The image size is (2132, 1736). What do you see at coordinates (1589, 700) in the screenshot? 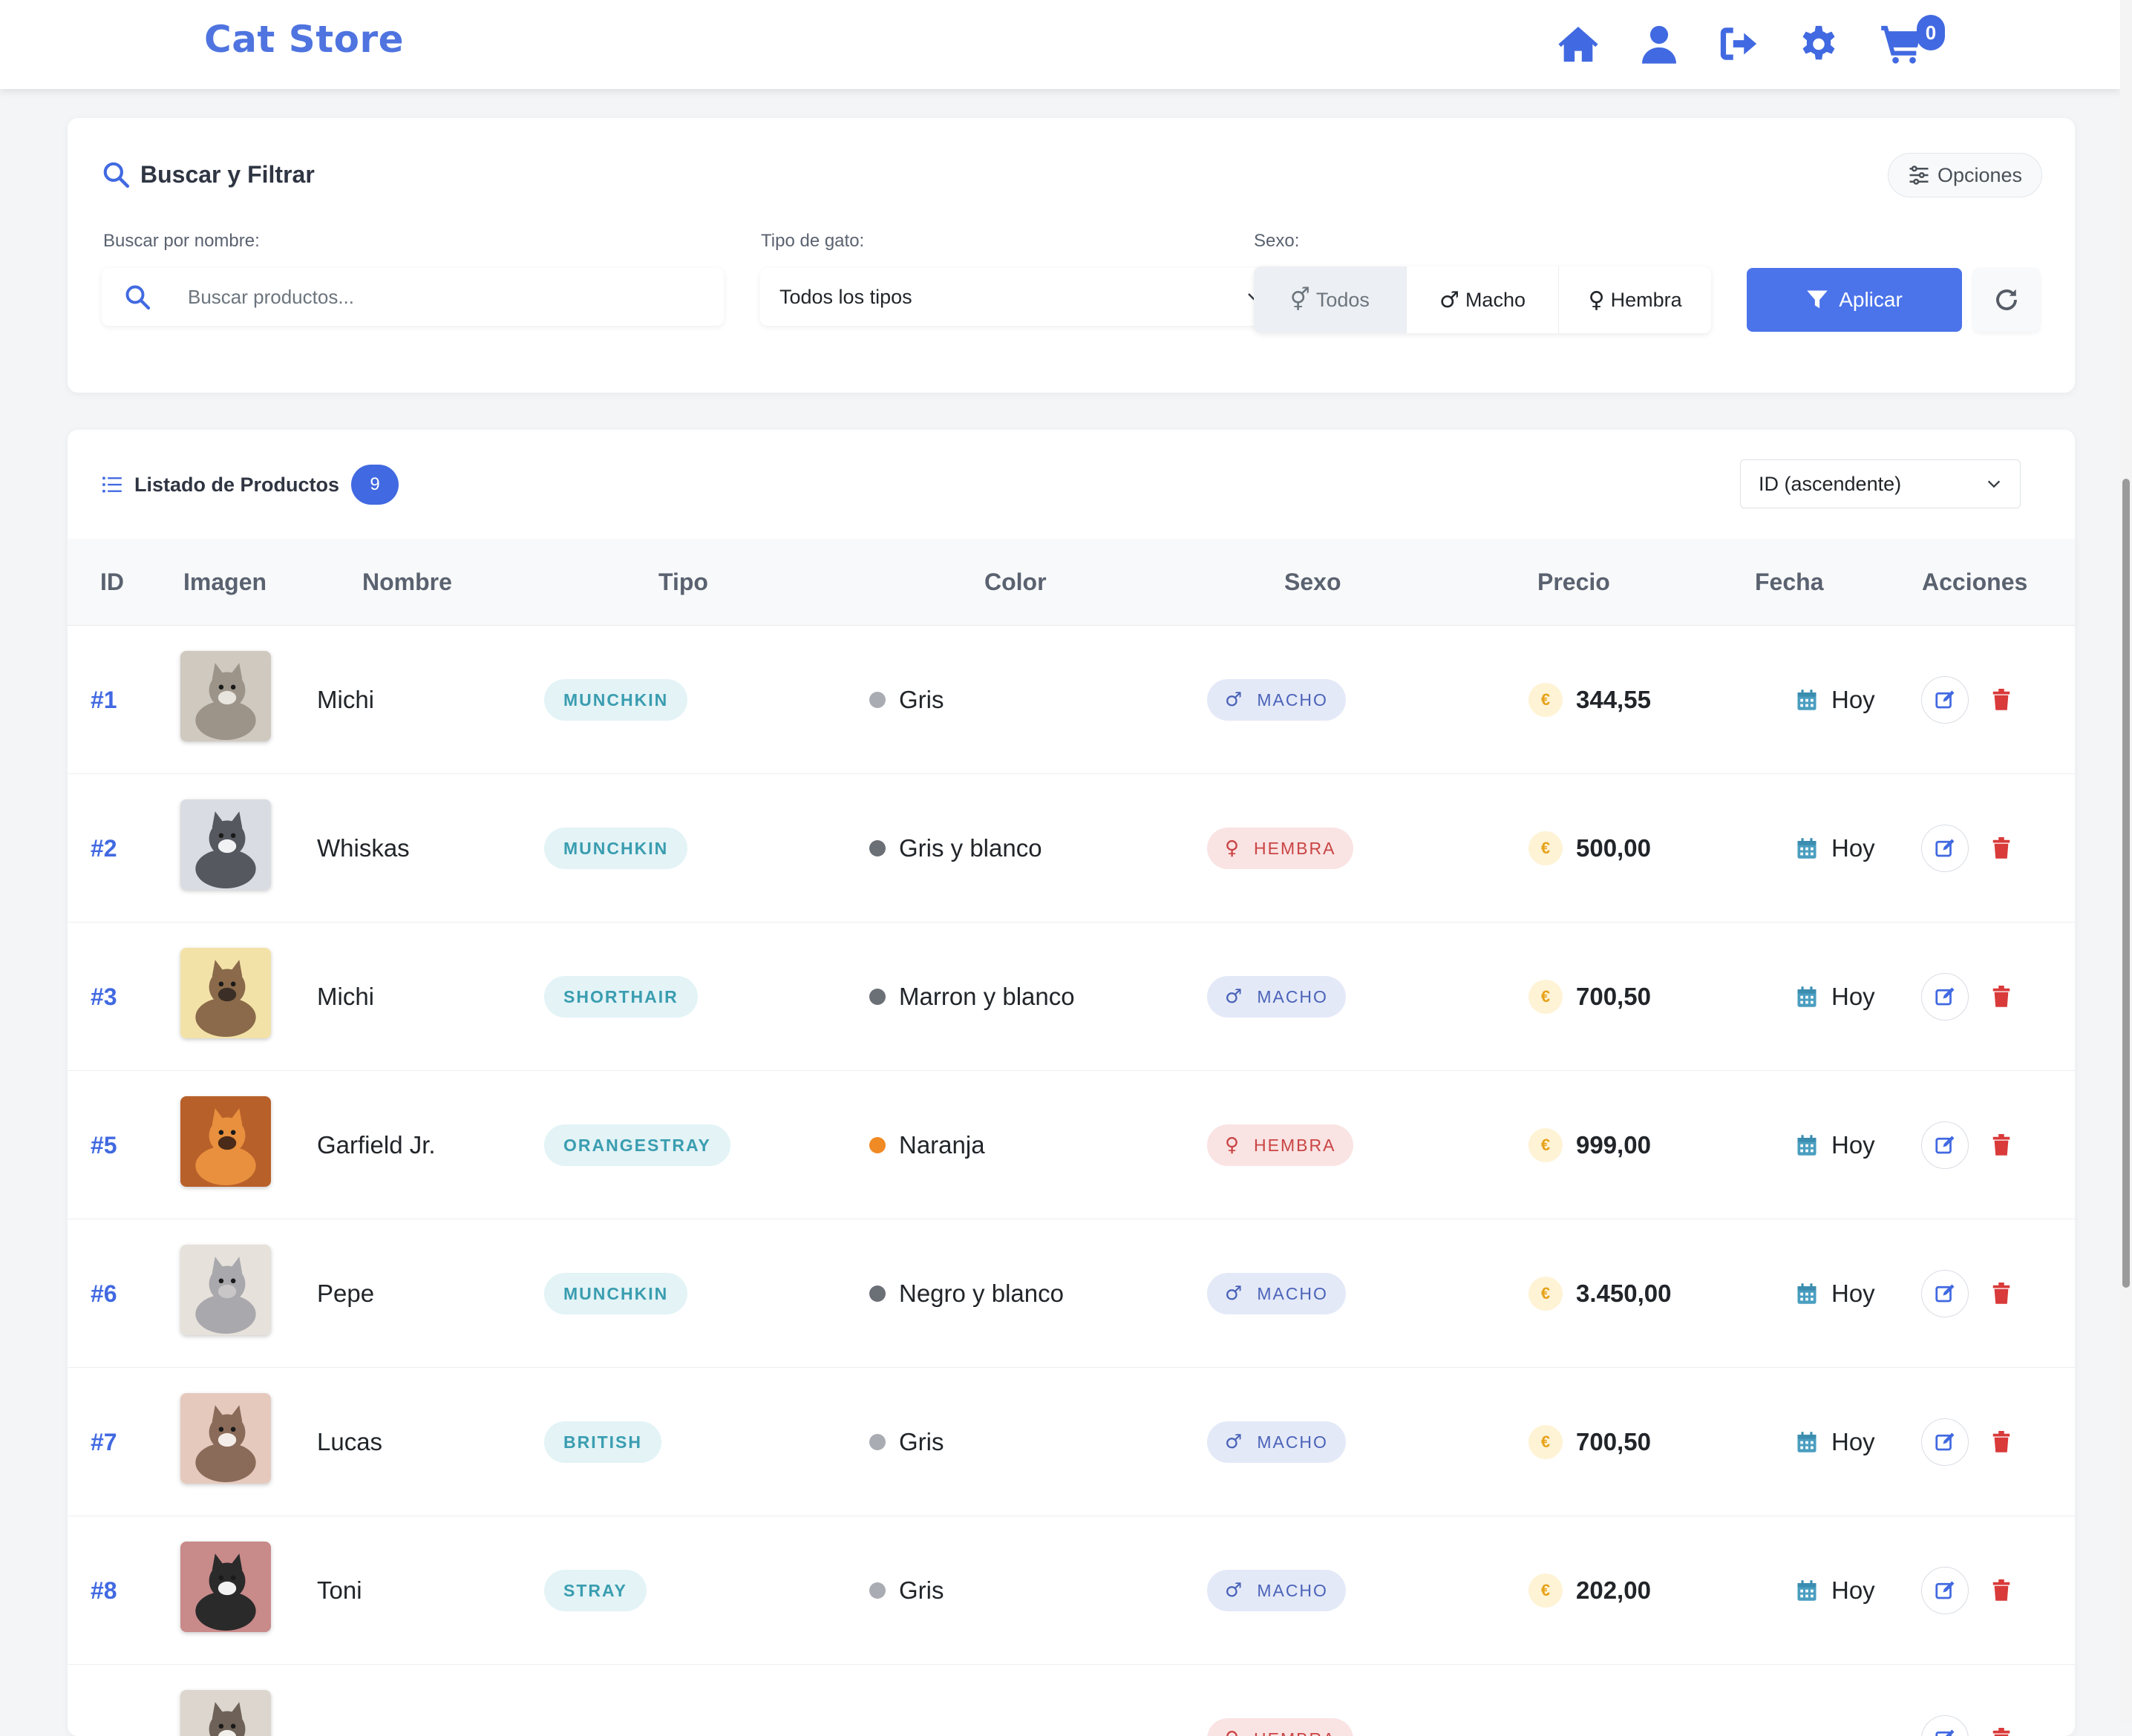
I see `product-price: €344,55` at bounding box center [1589, 700].